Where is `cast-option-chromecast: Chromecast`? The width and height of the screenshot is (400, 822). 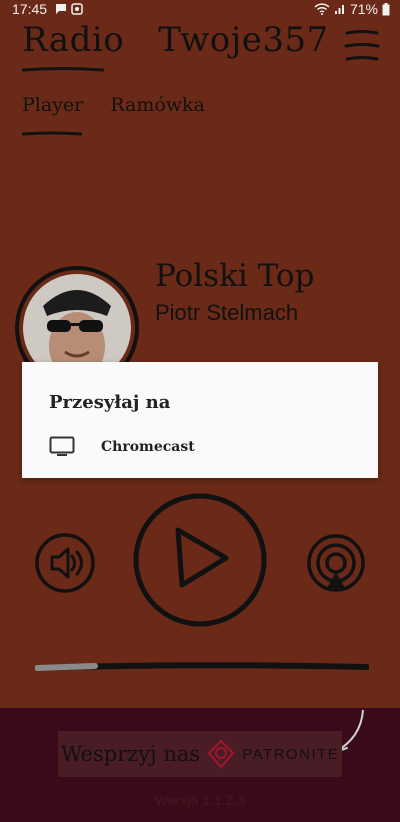 cast-option-chromecast: Chromecast is located at coordinates (209, 447).